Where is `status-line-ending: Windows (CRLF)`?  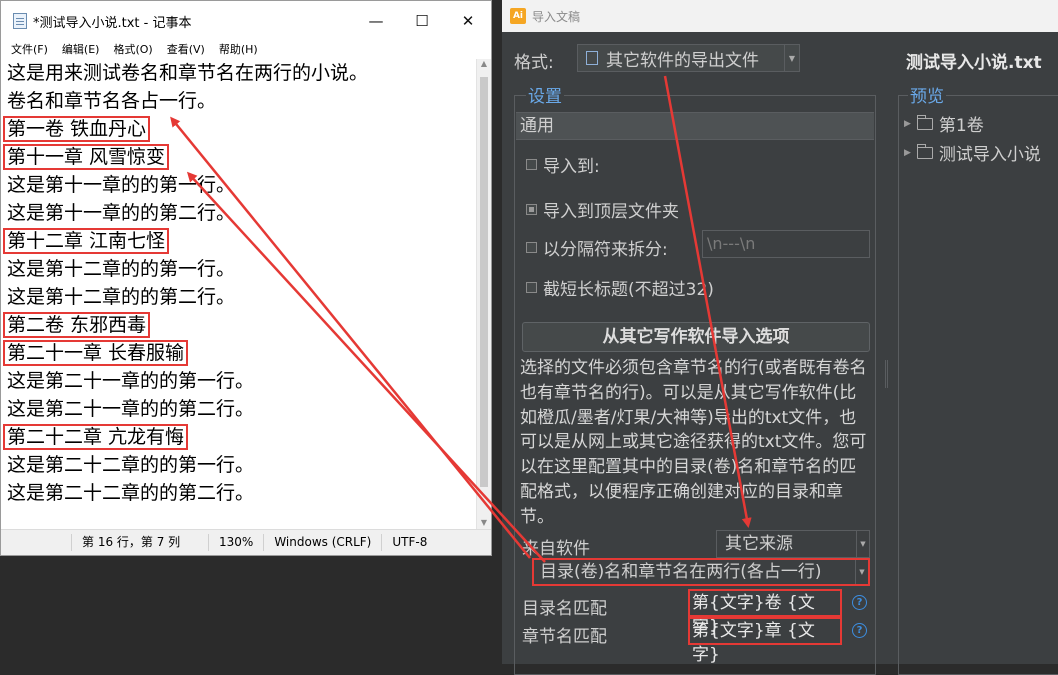 status-line-ending: Windows (CRLF) is located at coordinates (322, 542).